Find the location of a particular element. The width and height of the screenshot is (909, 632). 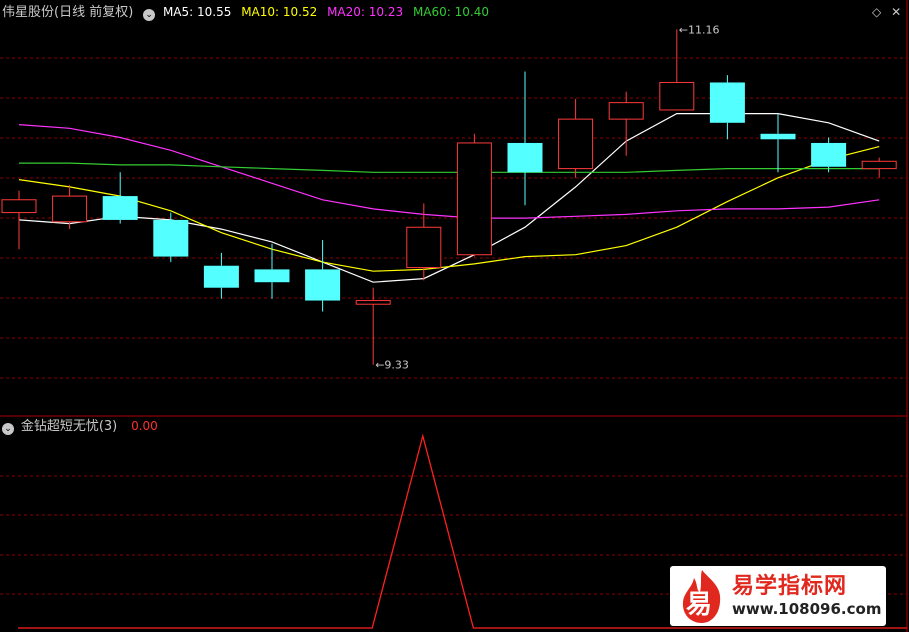

indicator-value: 0.00 is located at coordinates (144, 426).